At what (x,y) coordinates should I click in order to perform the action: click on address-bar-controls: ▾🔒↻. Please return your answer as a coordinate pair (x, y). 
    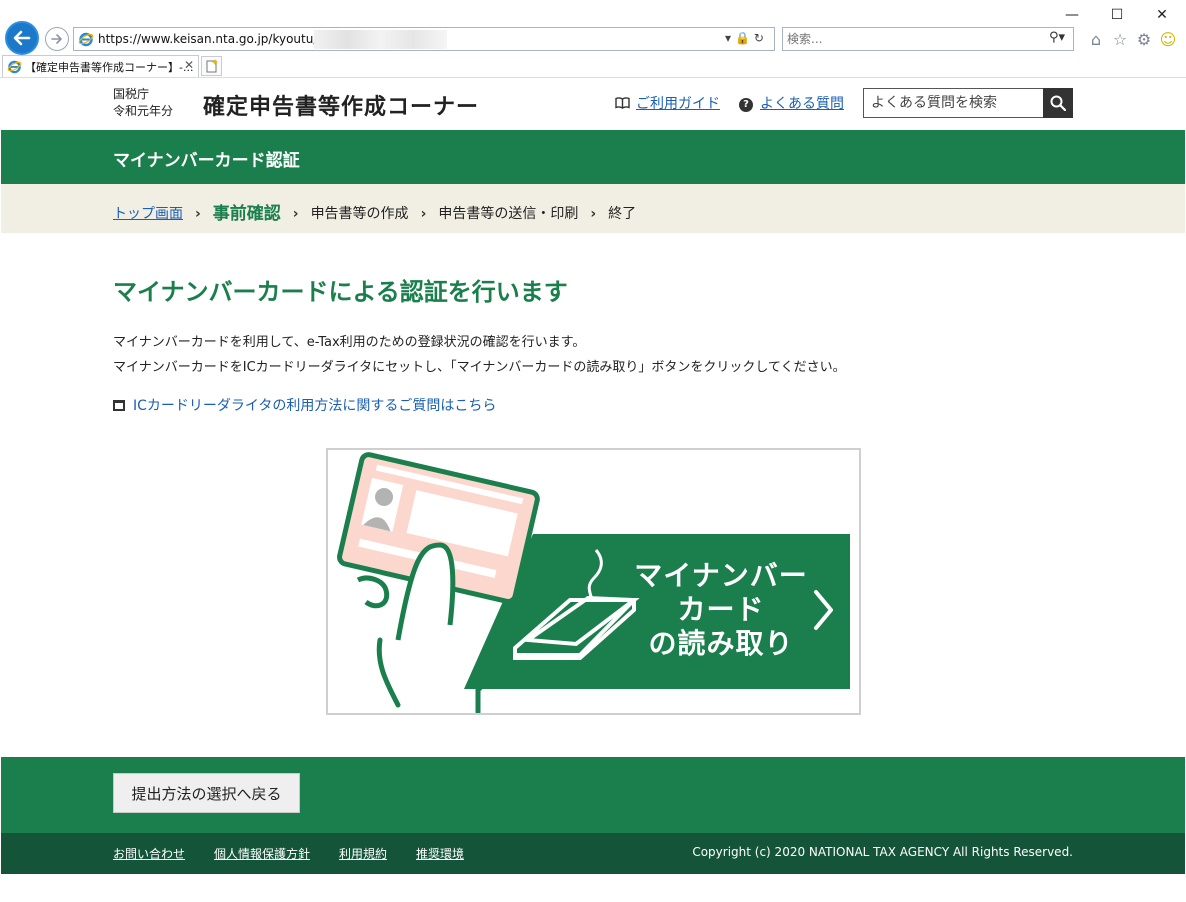
    Looking at the image, I should click on (746, 38).